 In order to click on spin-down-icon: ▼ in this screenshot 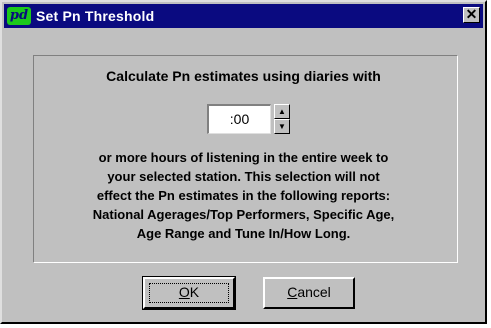, I will do `click(282, 126)`.